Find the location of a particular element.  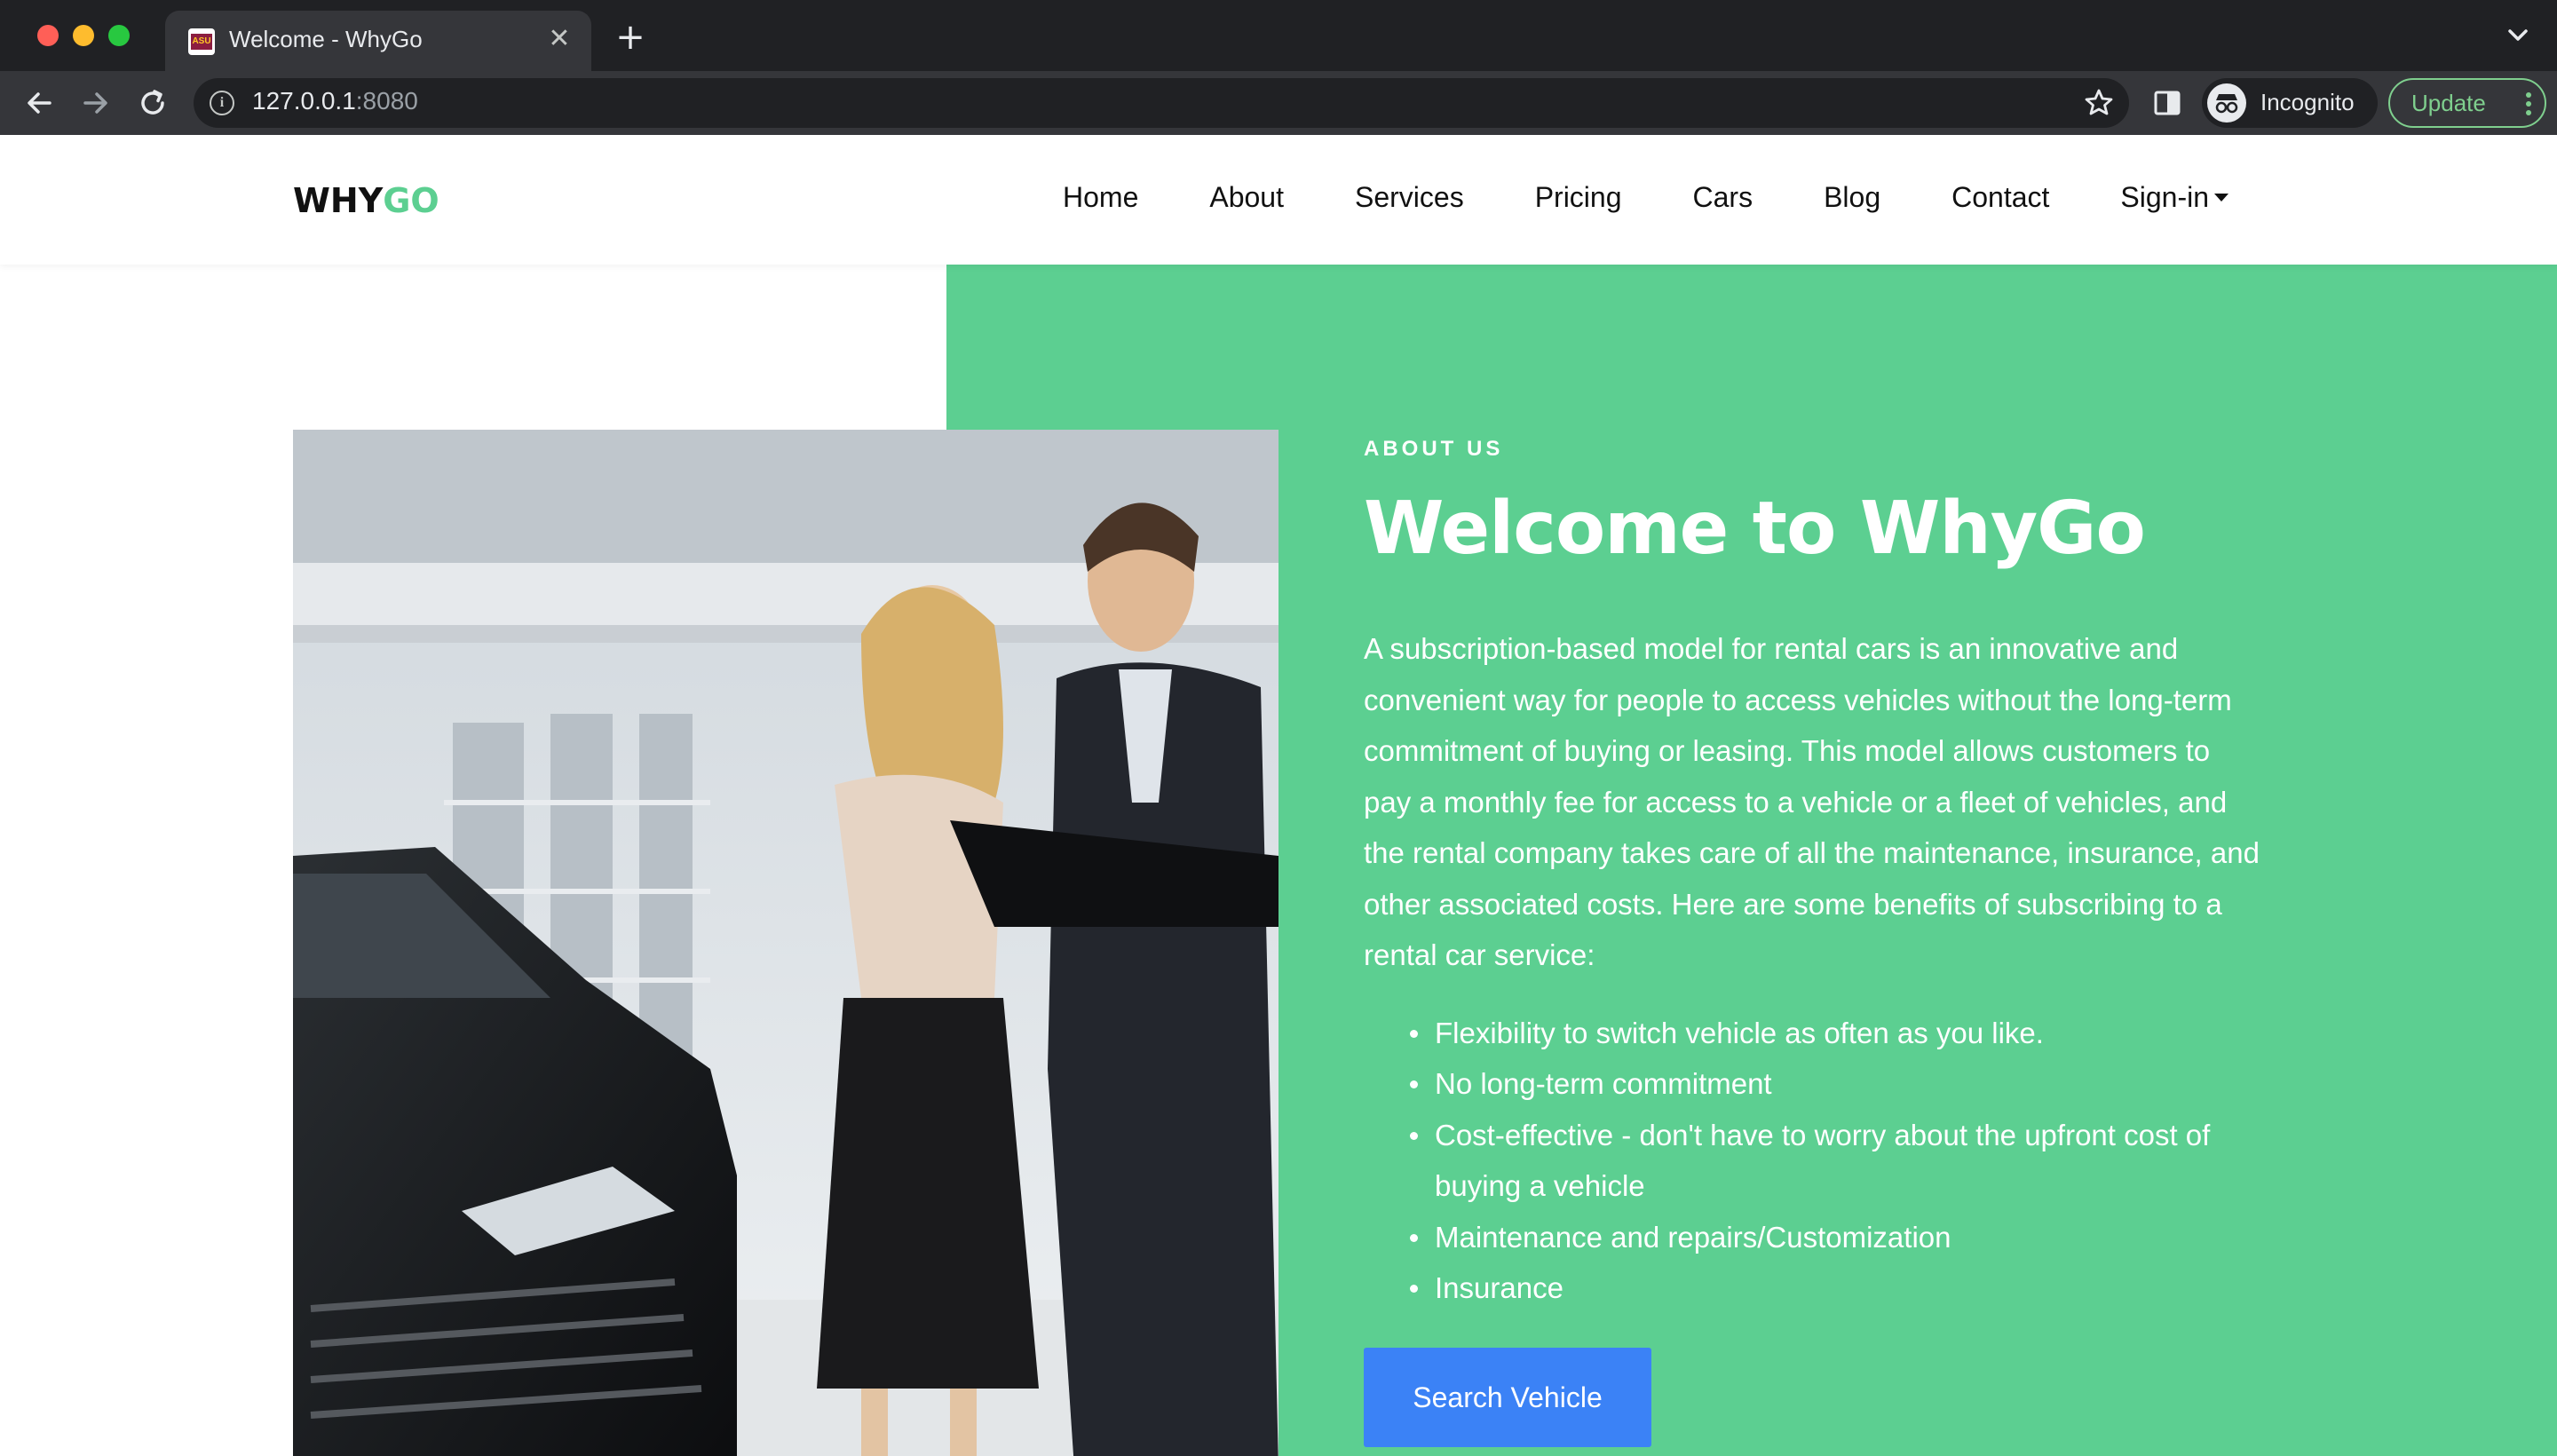

nav-blog-link: Blog is located at coordinates (1852, 197).